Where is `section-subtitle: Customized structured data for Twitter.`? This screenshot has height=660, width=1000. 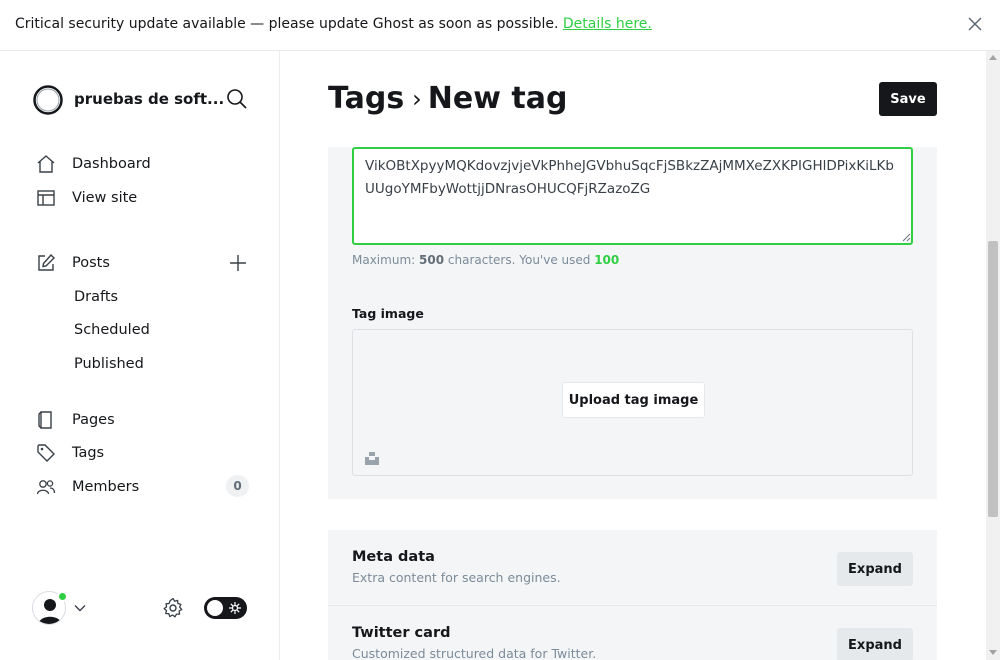
section-subtitle: Customized structured data for Twitter. is located at coordinates (474, 653).